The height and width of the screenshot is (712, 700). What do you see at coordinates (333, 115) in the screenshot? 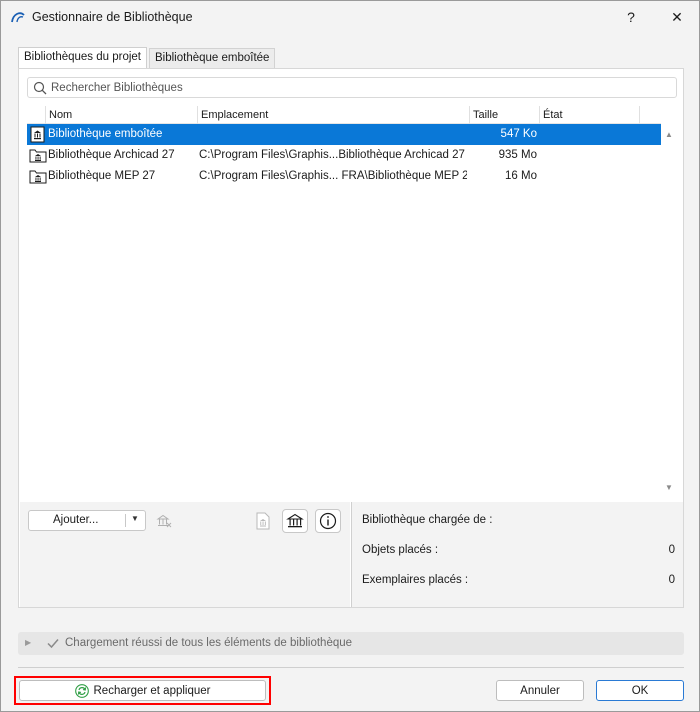
I see `column-header-location: Emplacement` at bounding box center [333, 115].